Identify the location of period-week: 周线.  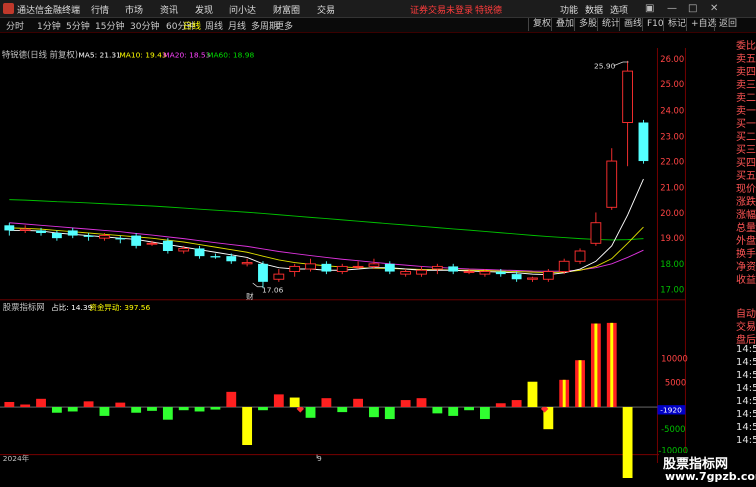
(214, 25).